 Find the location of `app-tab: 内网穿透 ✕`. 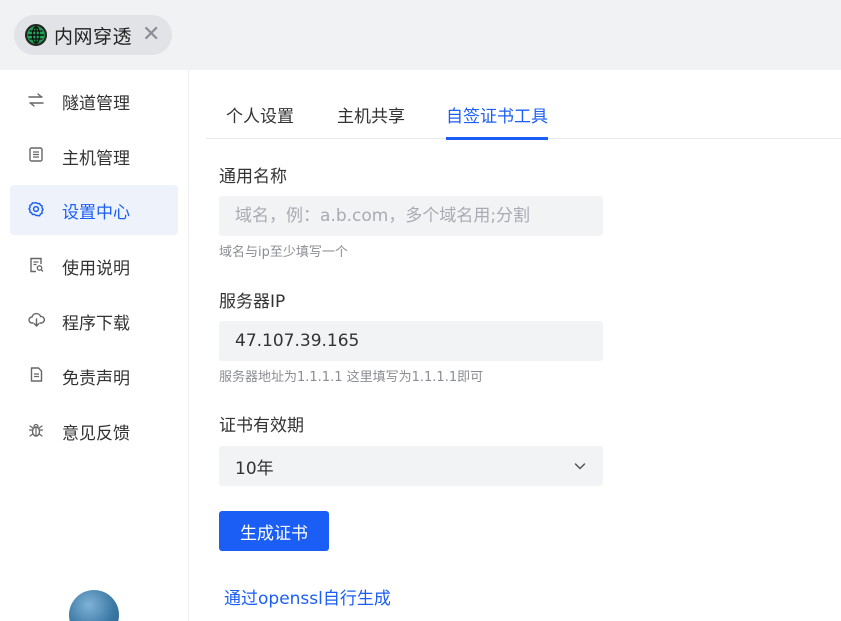

app-tab: 内网穿透 ✕ is located at coordinates (93, 35).